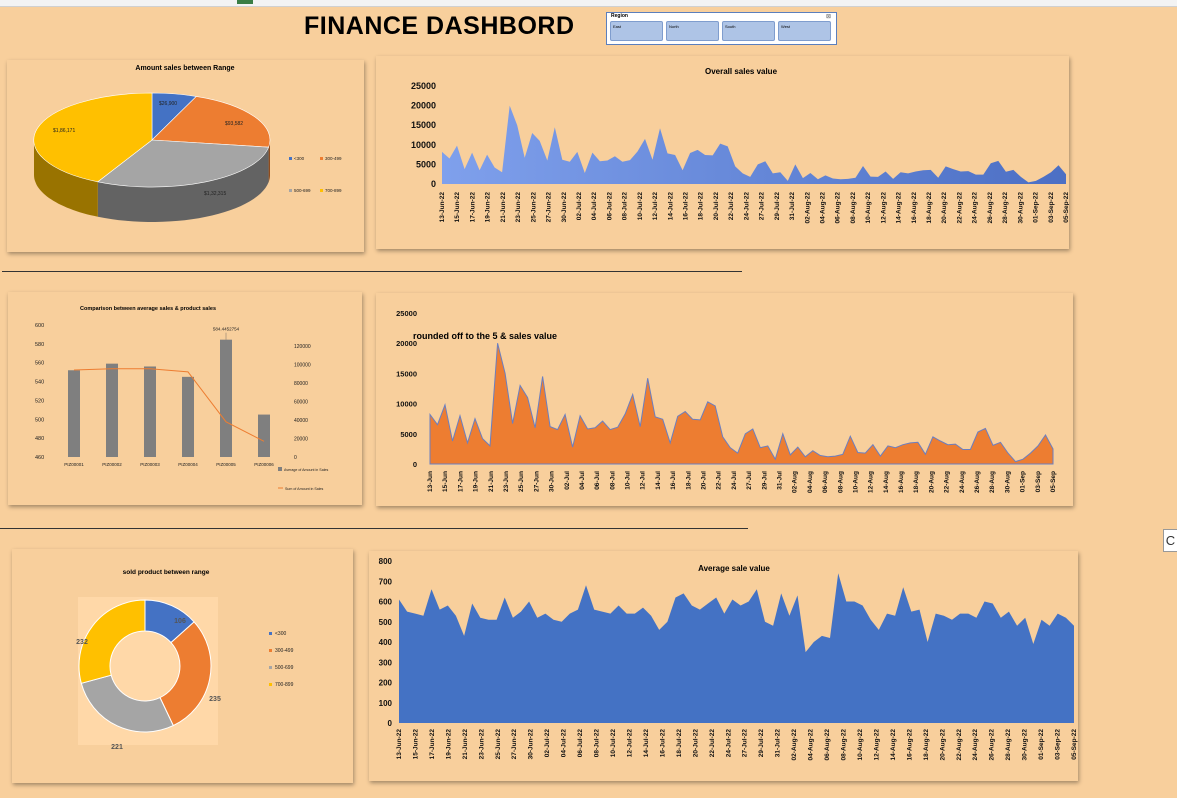  I want to click on y-tick-label: 520, so click(39, 401).